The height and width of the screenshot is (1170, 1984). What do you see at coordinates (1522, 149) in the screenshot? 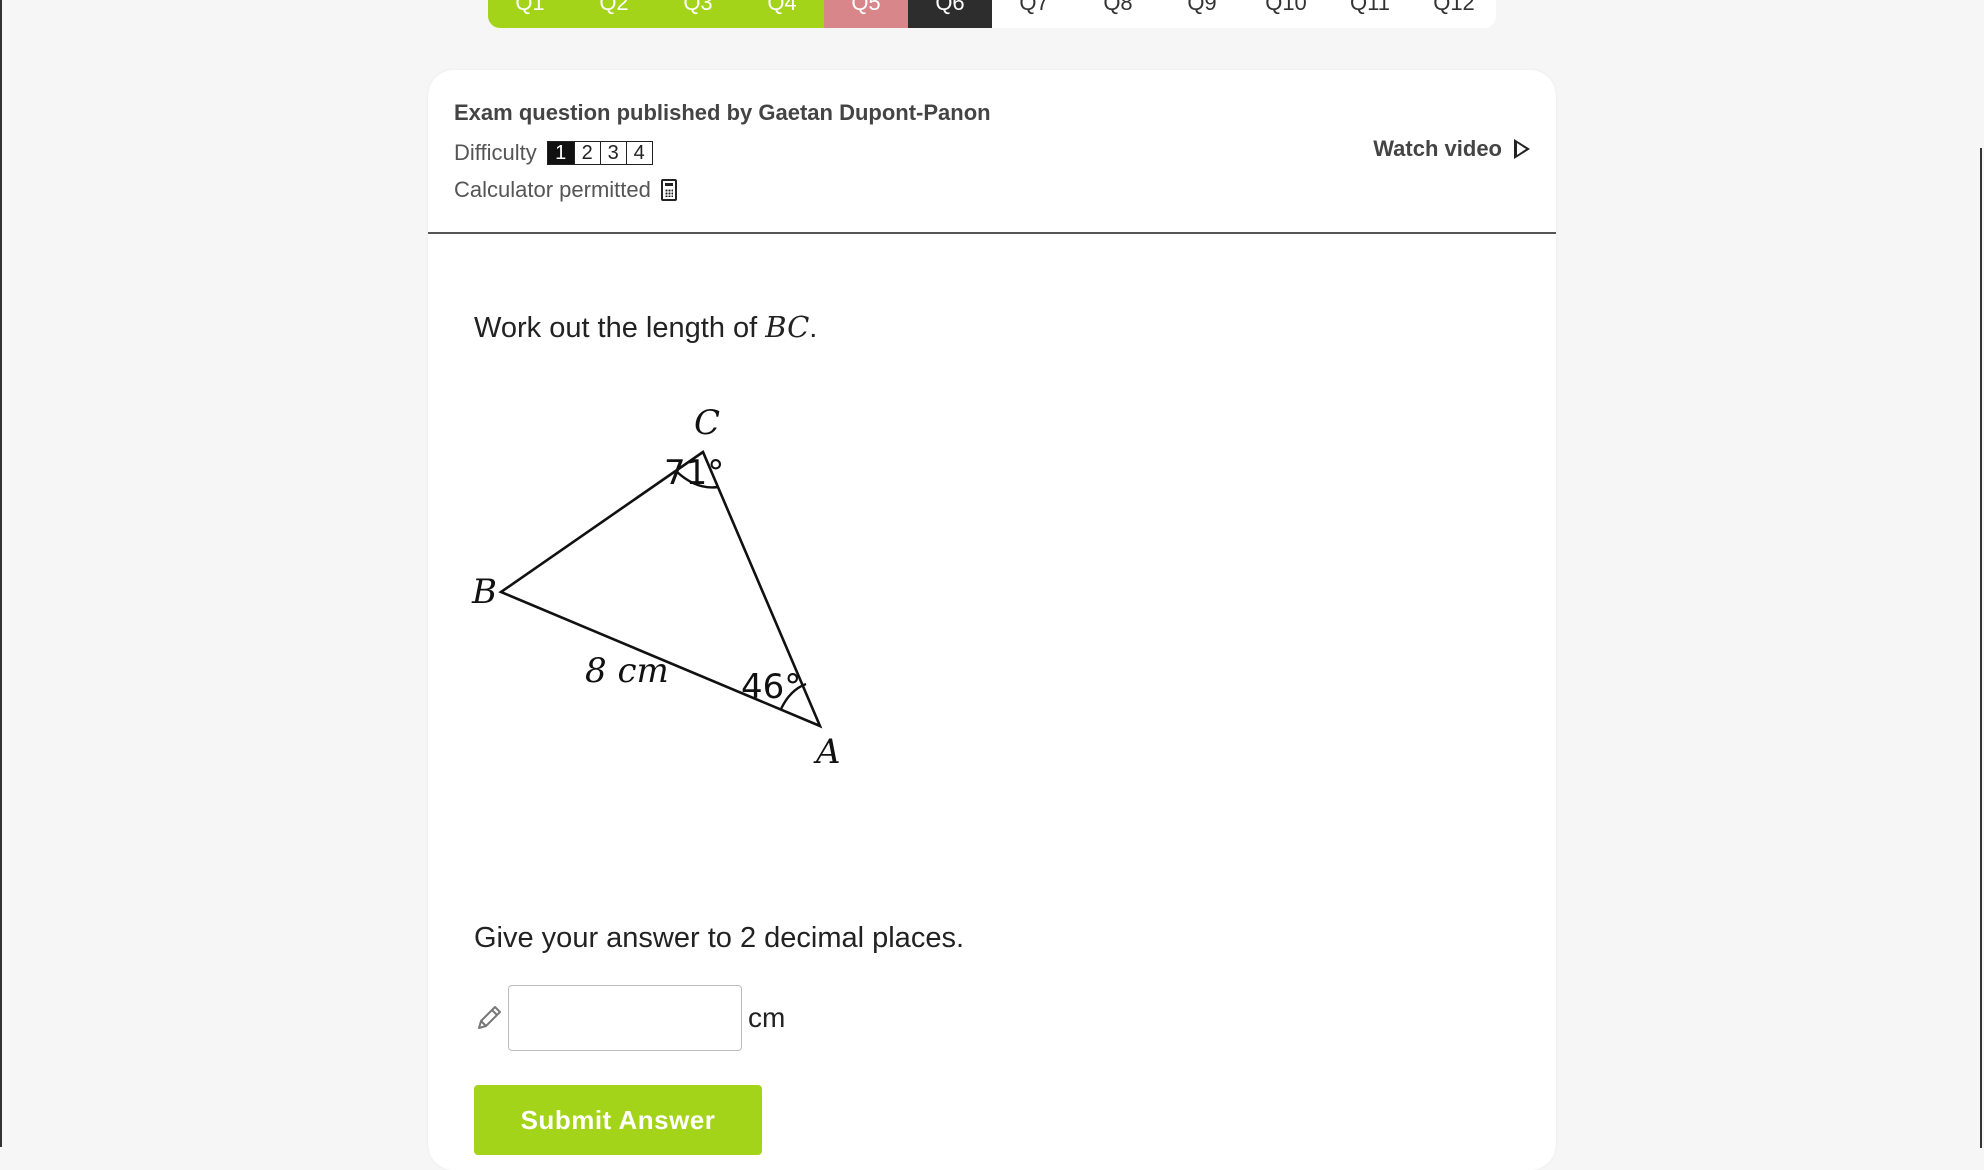
I see `play-icon` at bounding box center [1522, 149].